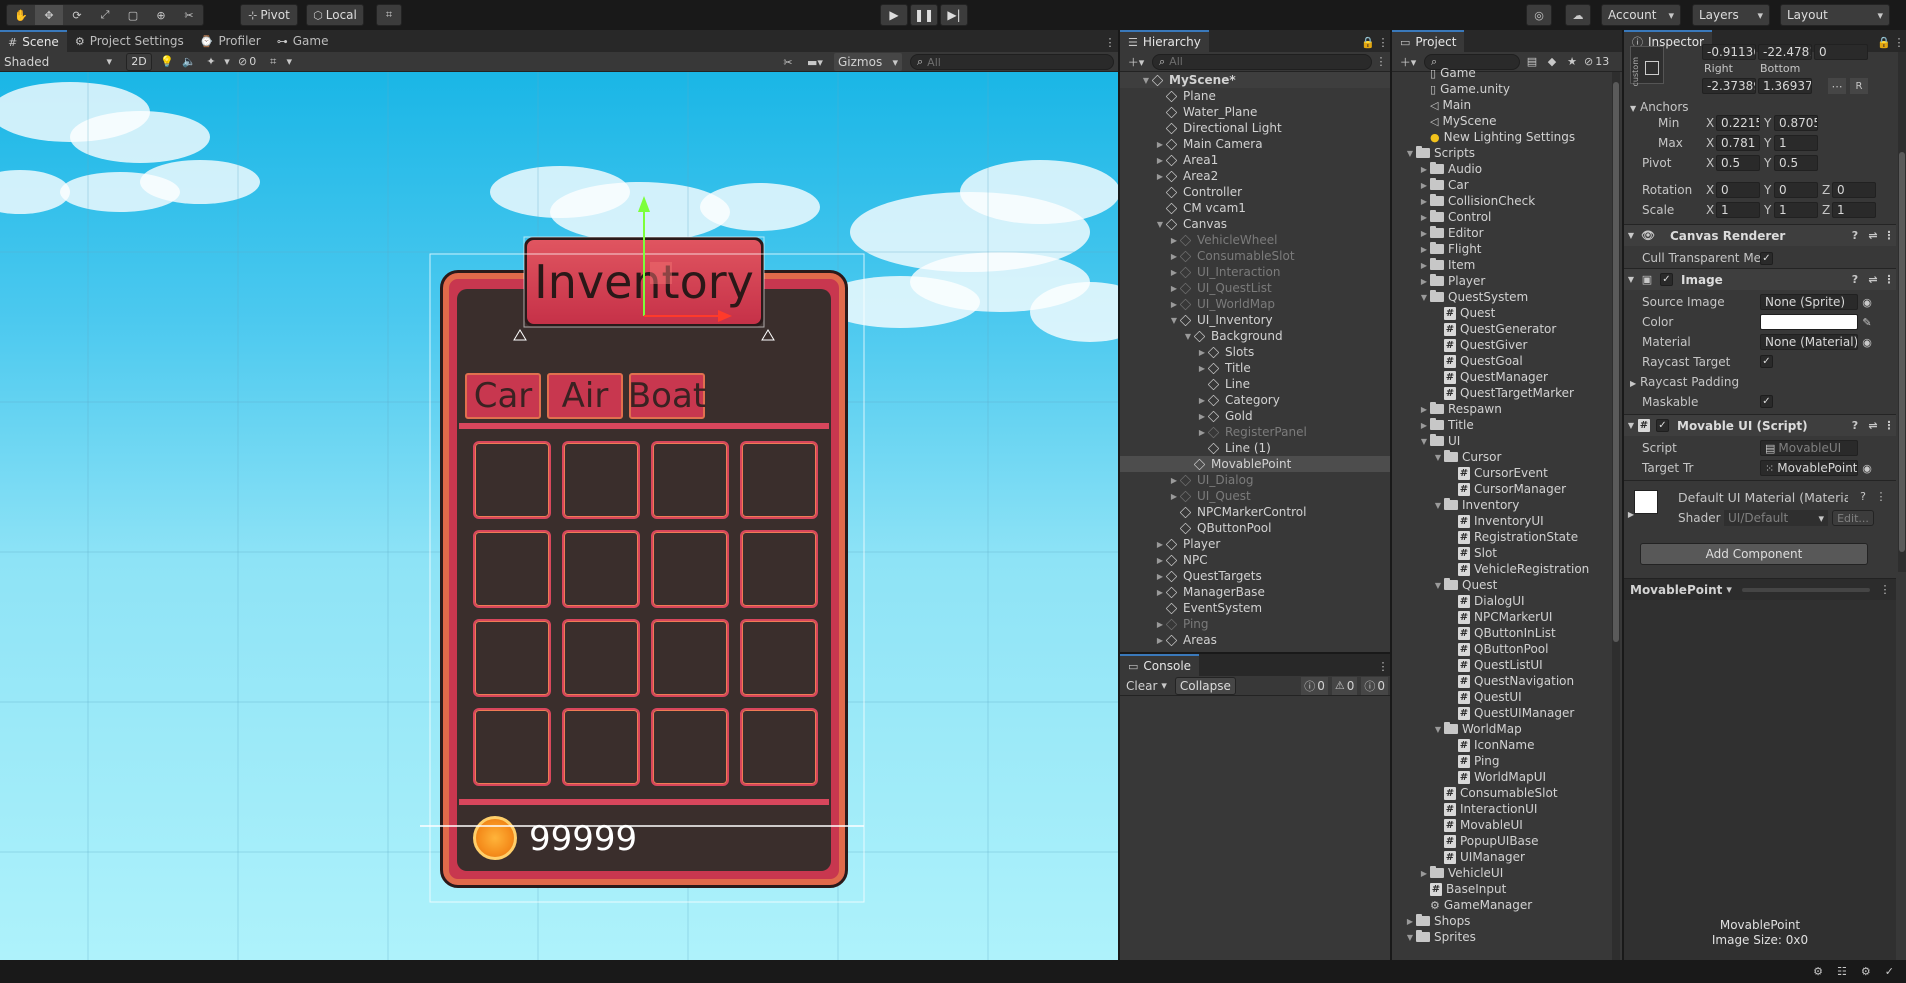  I want to click on project-item: # QuestTargetMarker, so click(1503, 393).